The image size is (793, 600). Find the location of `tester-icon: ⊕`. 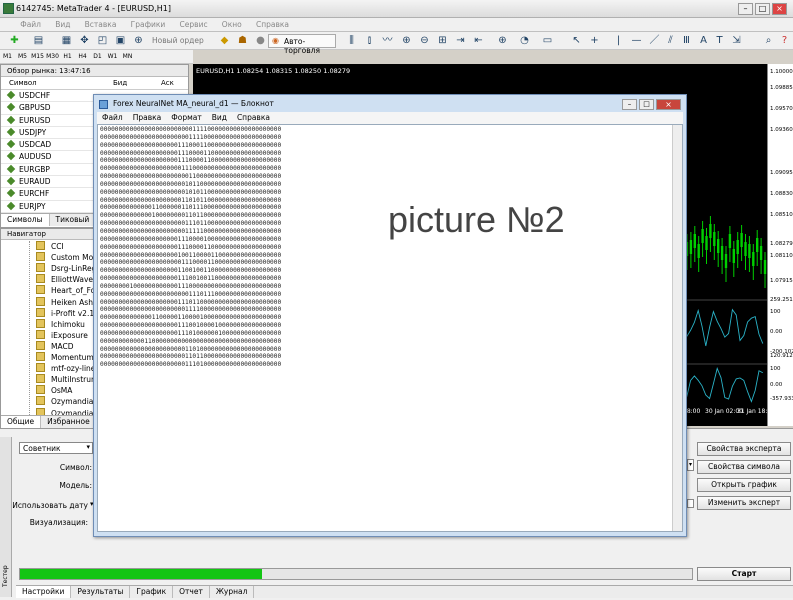

tester-icon: ⊕ is located at coordinates (138, 40).